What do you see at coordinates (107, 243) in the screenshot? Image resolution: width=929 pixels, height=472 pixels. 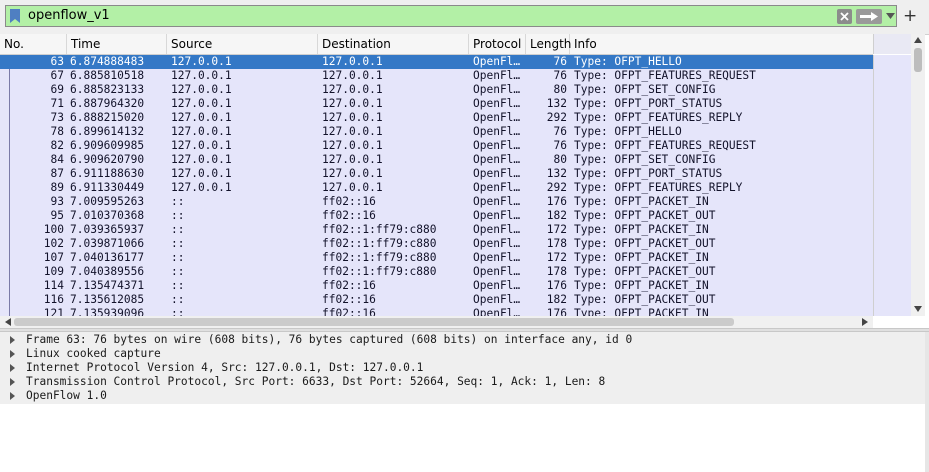 I see `packet-cell-time: 7.039871066` at bounding box center [107, 243].